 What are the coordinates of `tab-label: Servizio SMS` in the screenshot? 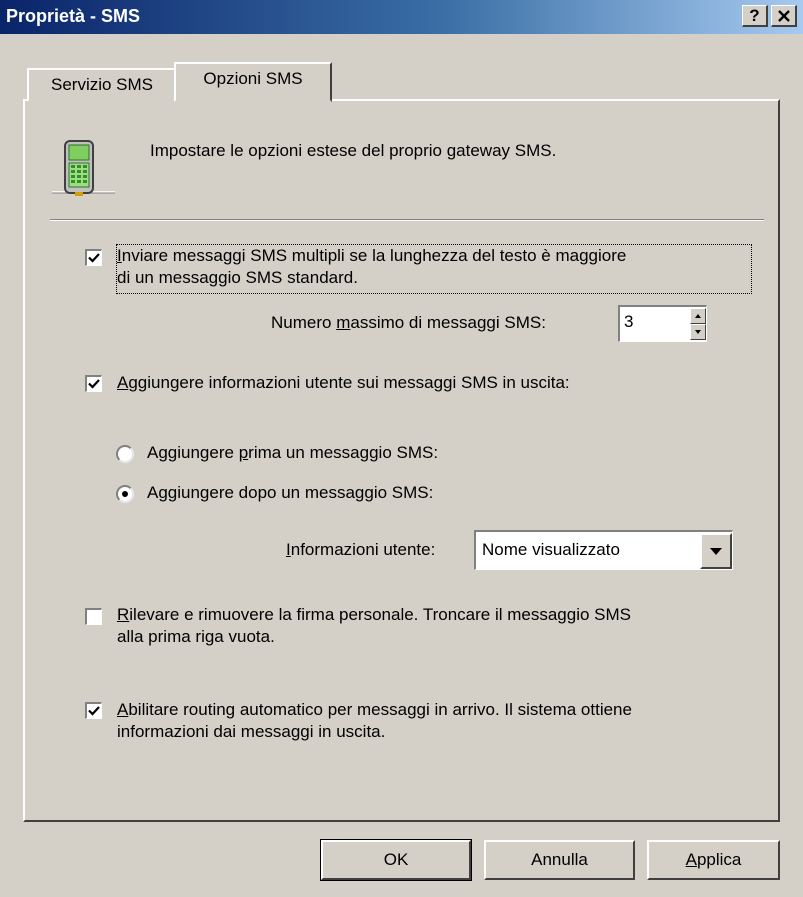 It's located at (102, 84).